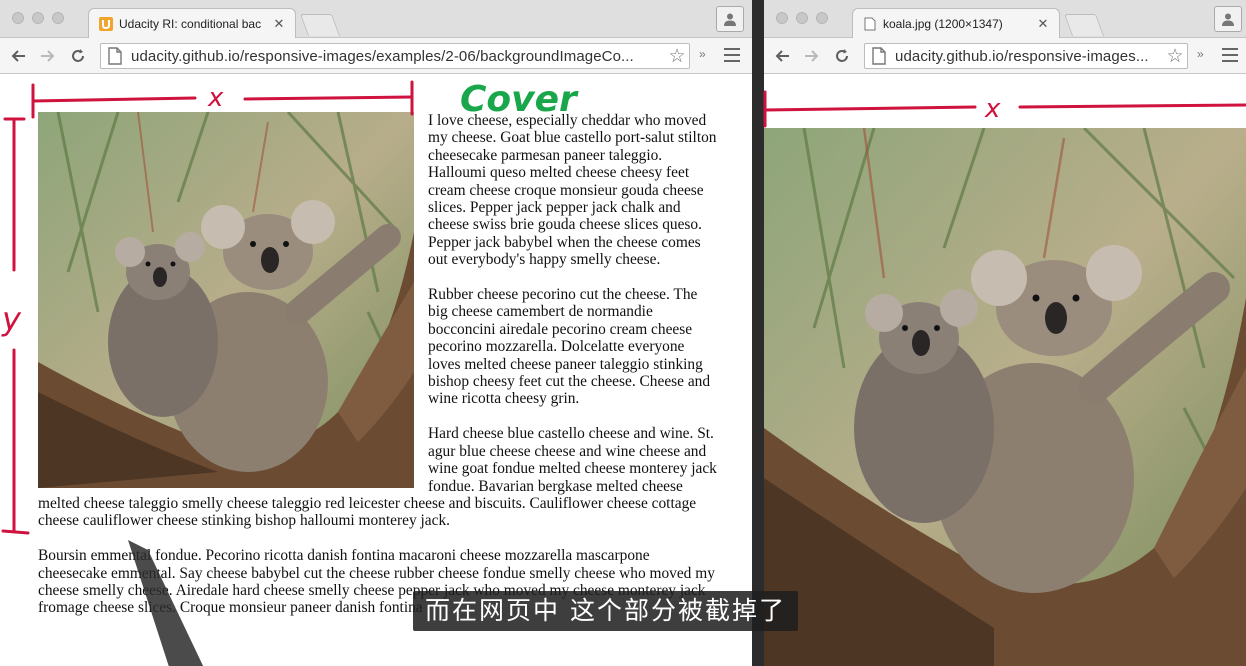 The height and width of the screenshot is (666, 1246). I want to click on tab-title: koala.jpg (1200×1347), so click(943, 23).